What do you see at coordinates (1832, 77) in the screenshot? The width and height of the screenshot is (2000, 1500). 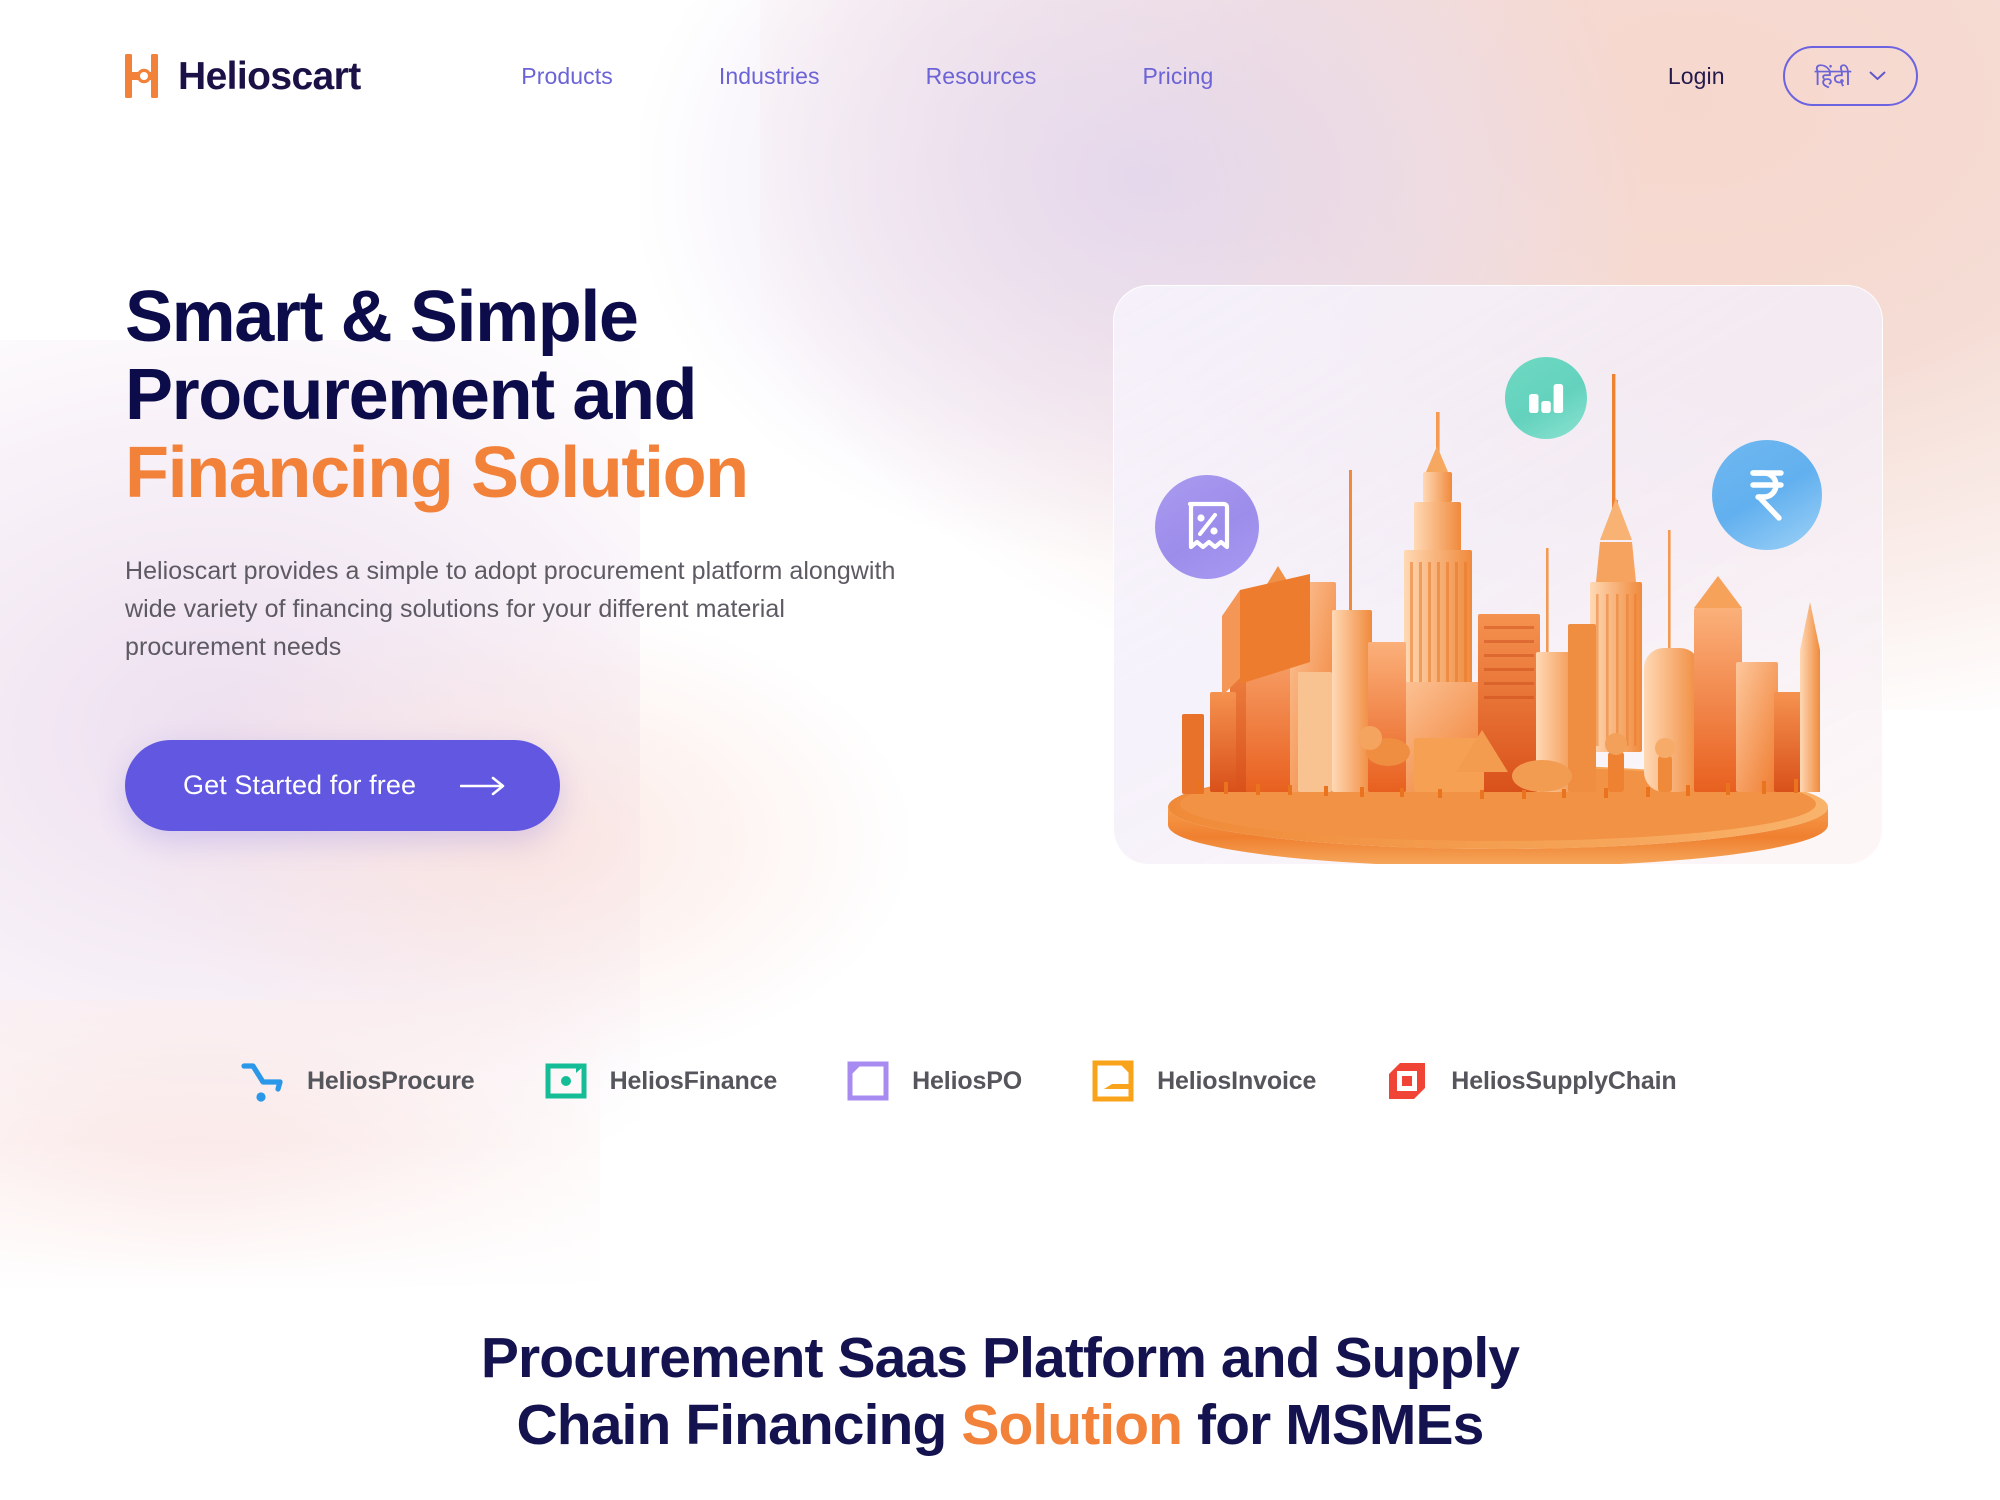 I see `language-label: हिंदी` at bounding box center [1832, 77].